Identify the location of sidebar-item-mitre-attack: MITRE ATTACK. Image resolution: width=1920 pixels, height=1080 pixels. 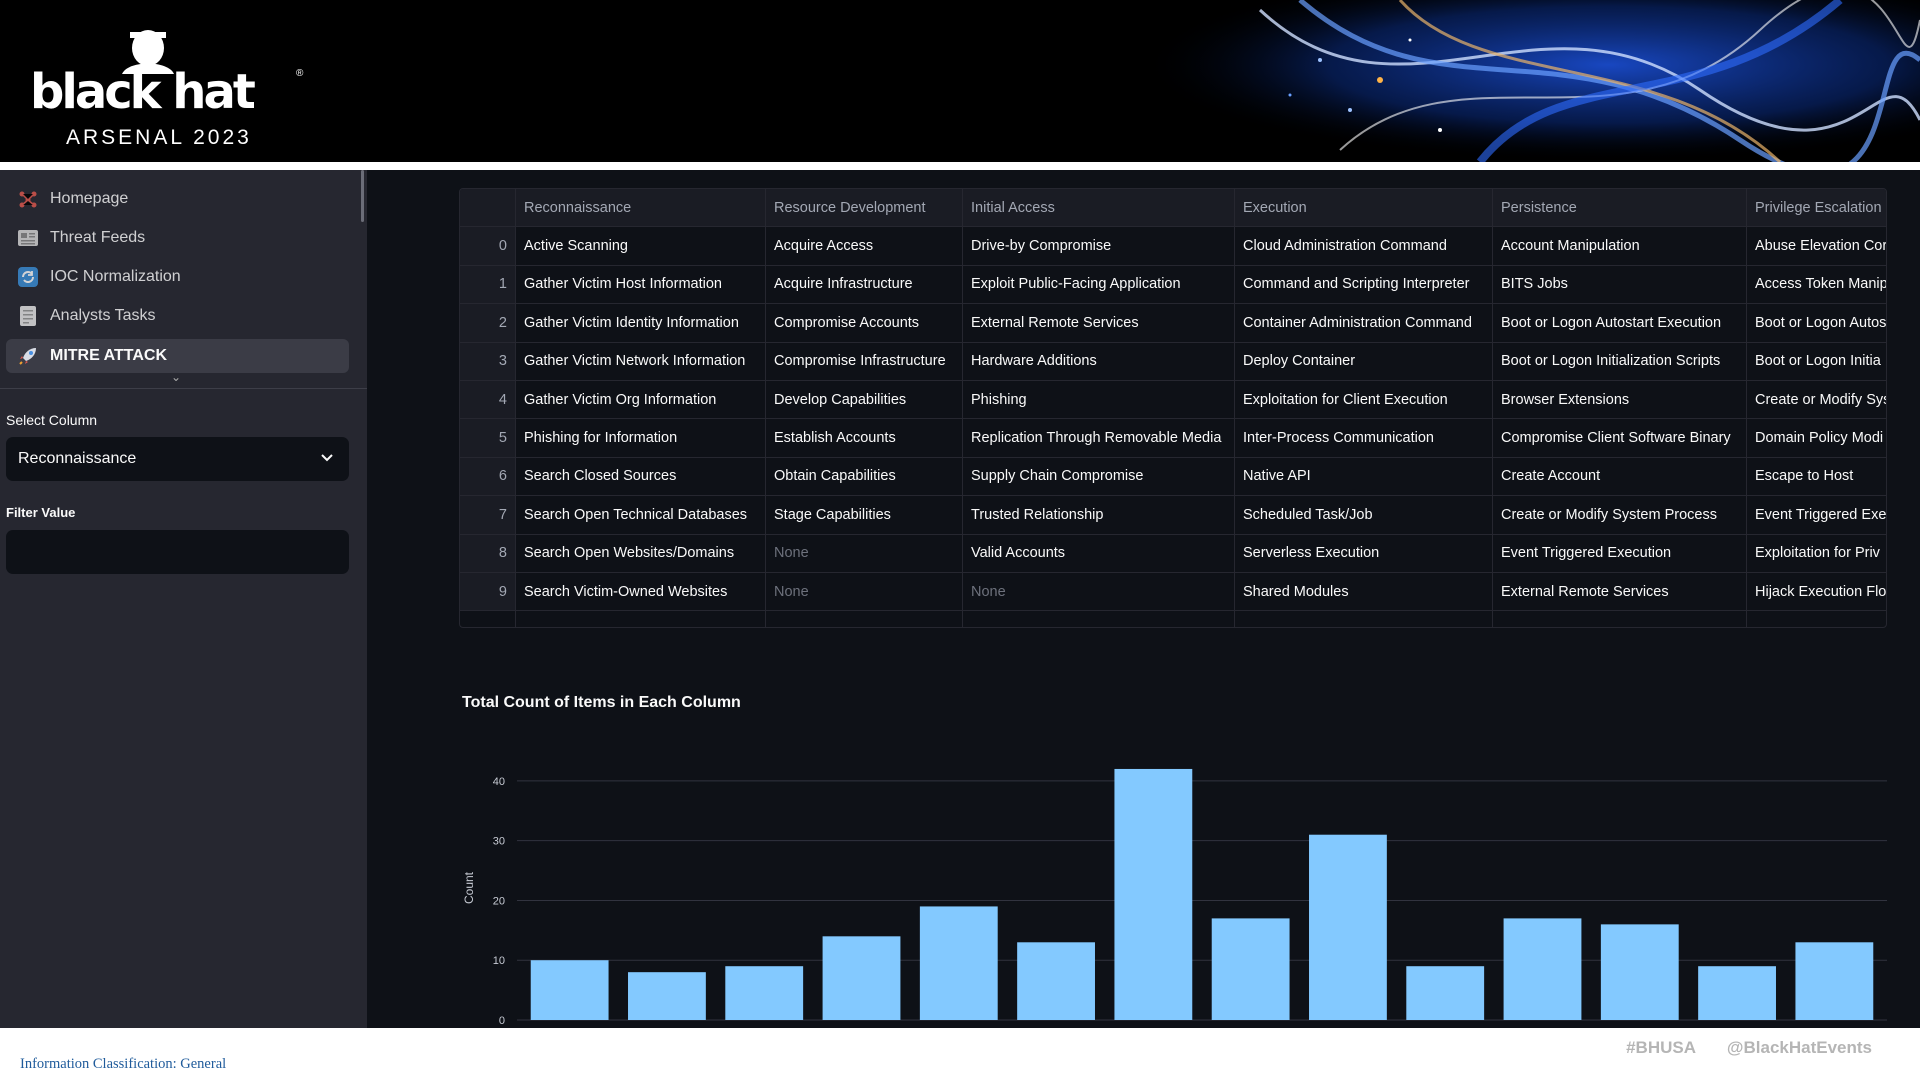
(177, 356).